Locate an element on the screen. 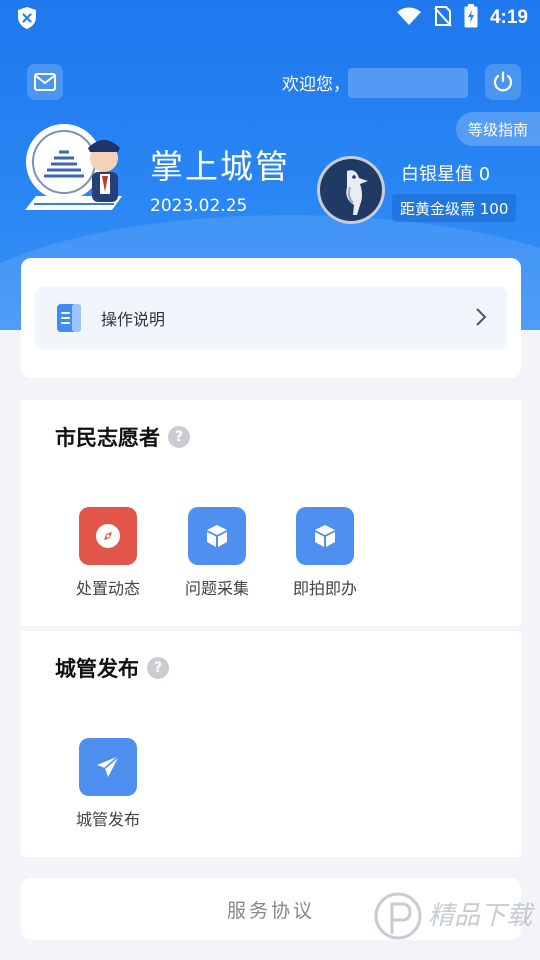 Image resolution: width=540 pixels, height=960 pixels. city-management-logo is located at coordinates (75, 170).